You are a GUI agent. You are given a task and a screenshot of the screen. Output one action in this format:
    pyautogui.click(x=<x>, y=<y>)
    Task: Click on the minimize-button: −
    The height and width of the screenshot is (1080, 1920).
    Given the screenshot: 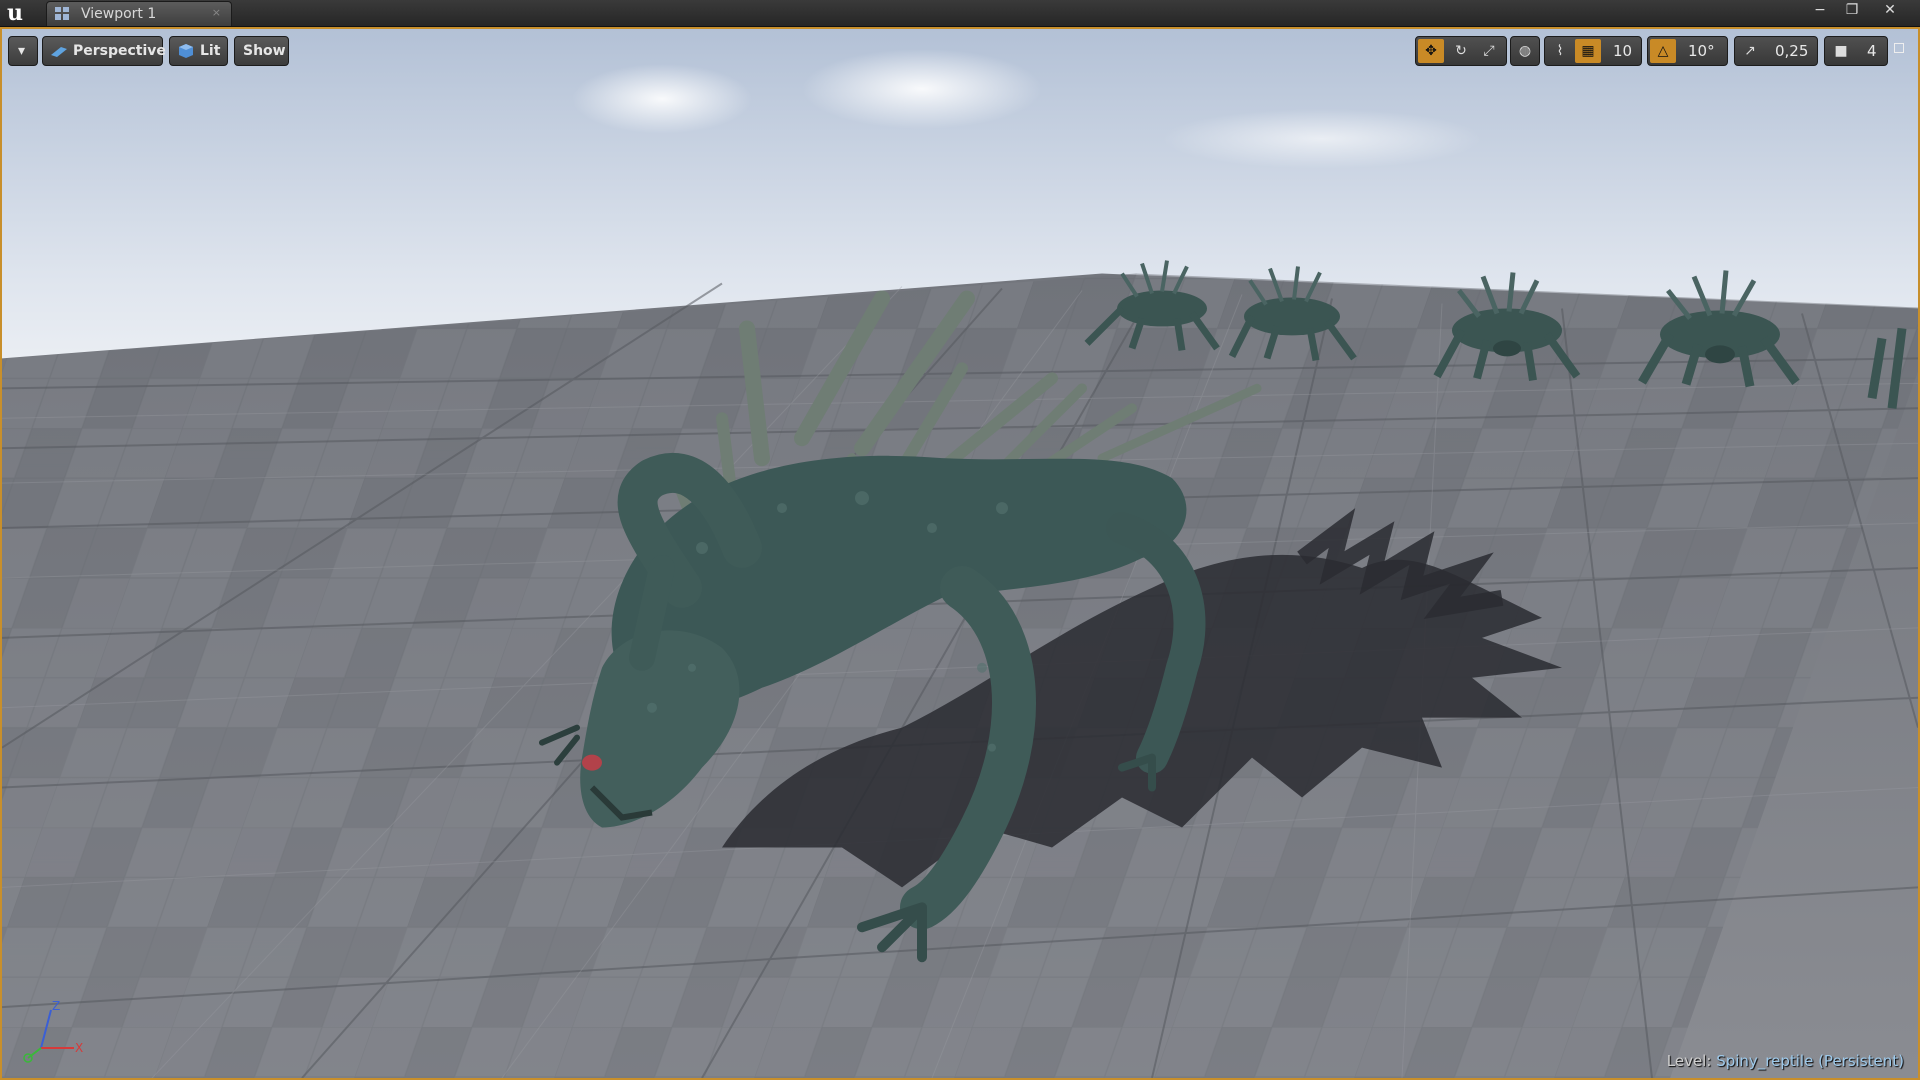 What is the action you would take?
    pyautogui.click(x=1820, y=10)
    